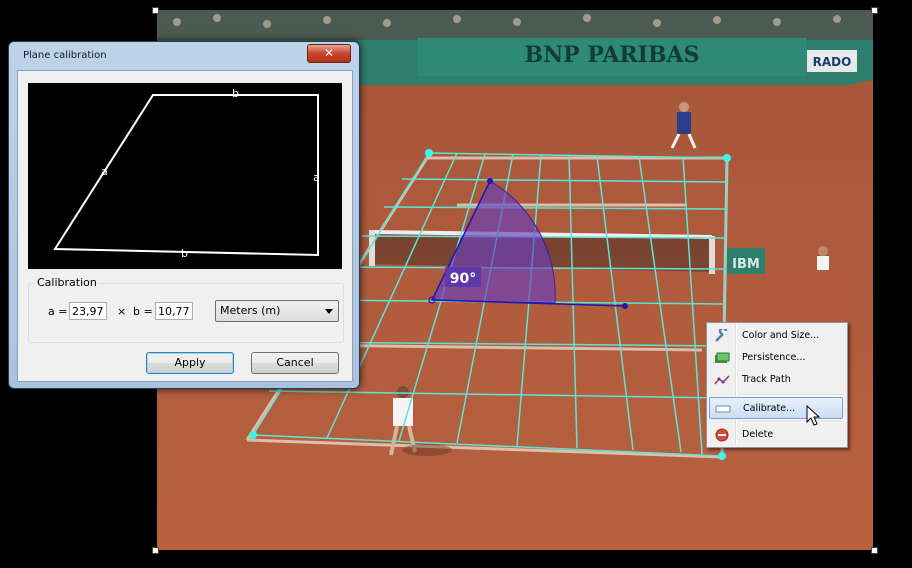 This screenshot has height=568, width=912. I want to click on menu-item-track-path: Track Path, so click(776, 380).